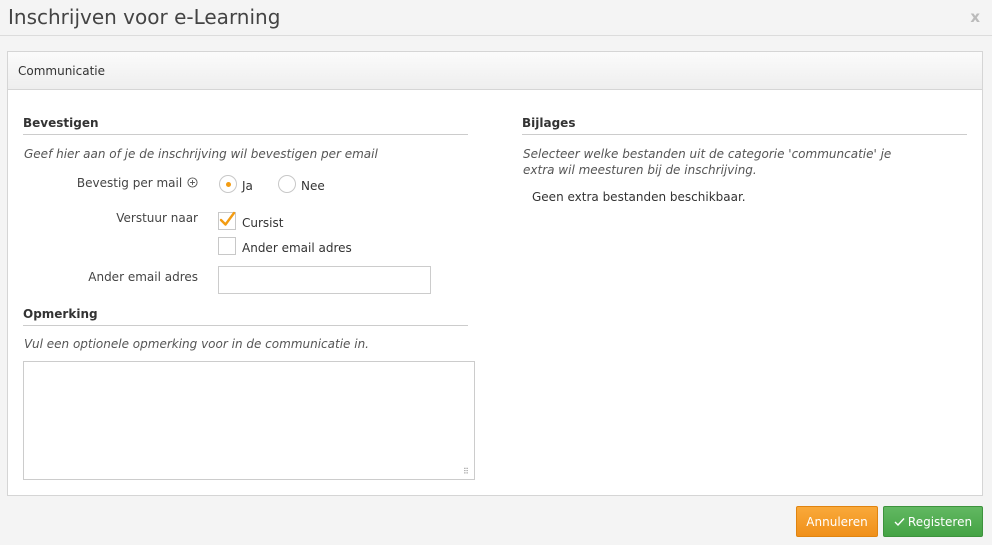  Describe the element at coordinates (899, 521) in the screenshot. I see `check-icon` at that location.